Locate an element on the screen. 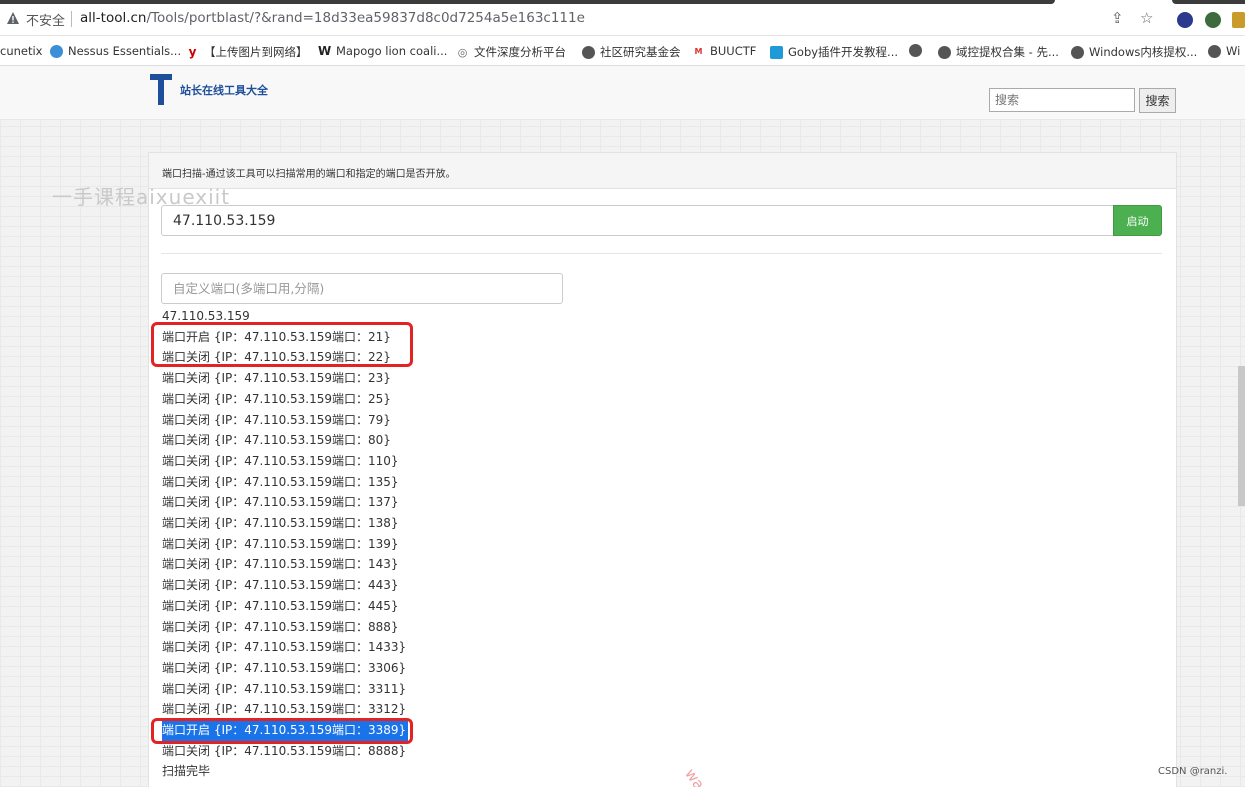  bookmark-label: 文件深度分析平台 is located at coordinates (520, 52).